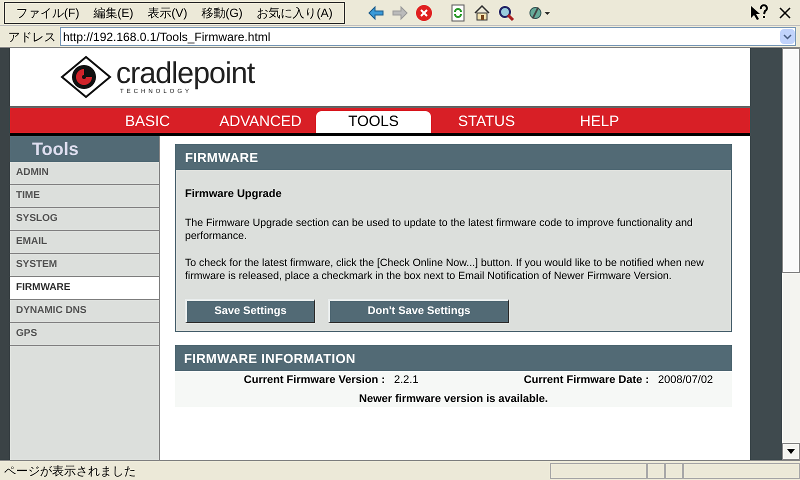  Describe the element at coordinates (418, 310) in the screenshot. I see `action-button: Don't Save Settings` at that location.